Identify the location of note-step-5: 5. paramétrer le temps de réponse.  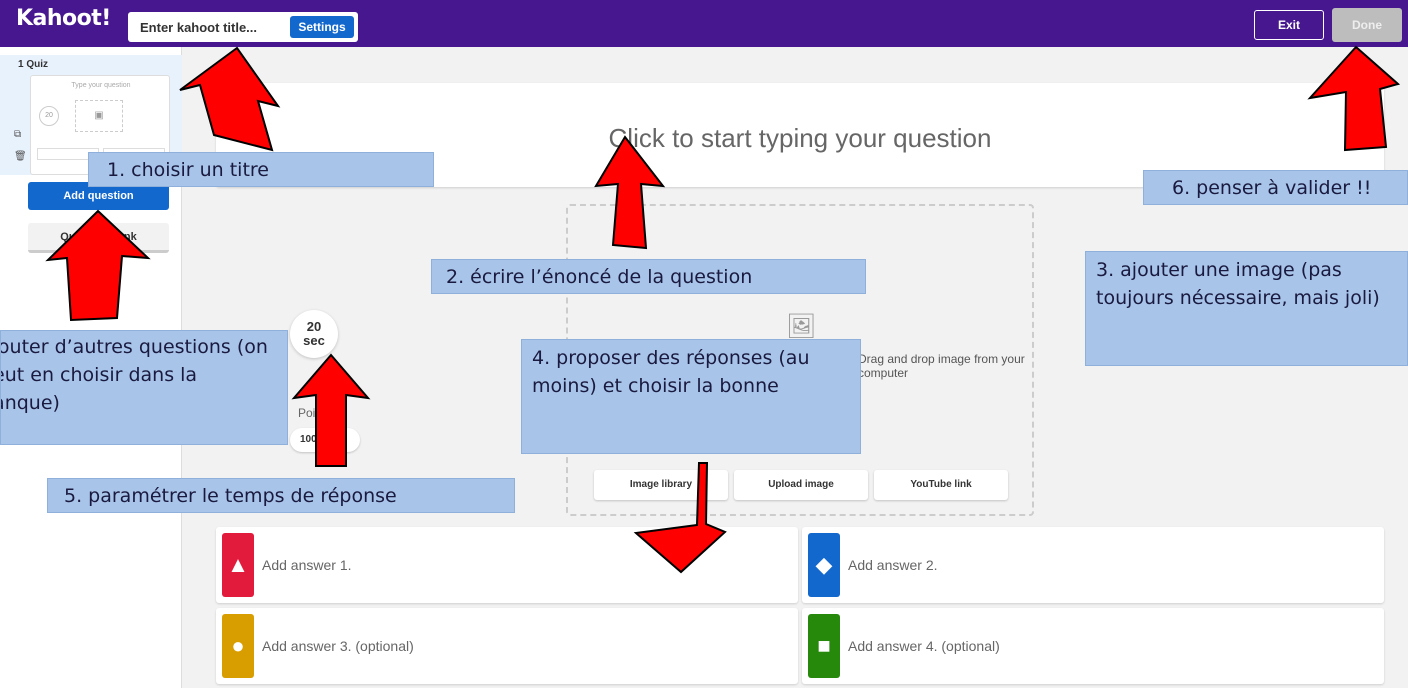
(281, 495).